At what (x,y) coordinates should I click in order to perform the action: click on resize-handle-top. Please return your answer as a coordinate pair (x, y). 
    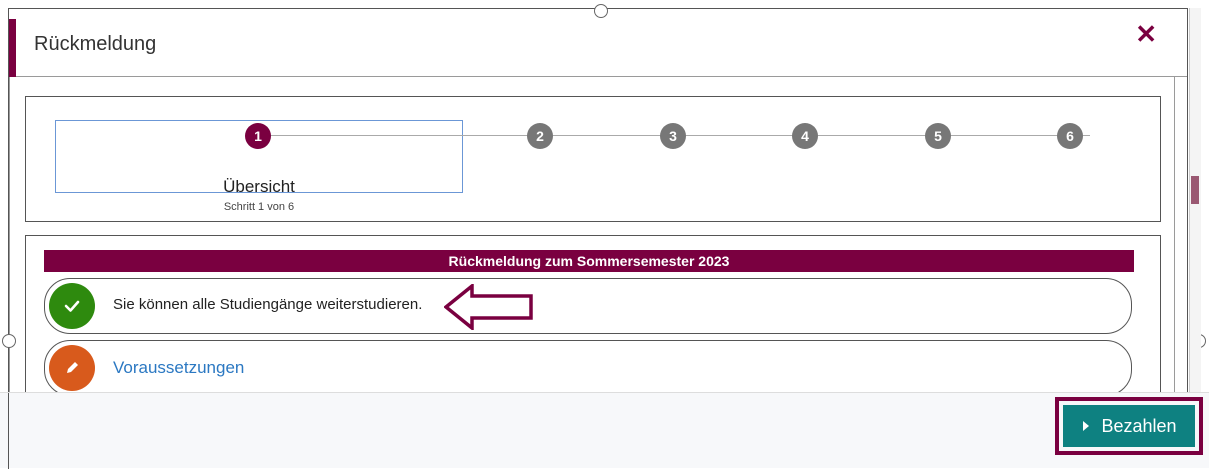
    Looking at the image, I should click on (601, 11).